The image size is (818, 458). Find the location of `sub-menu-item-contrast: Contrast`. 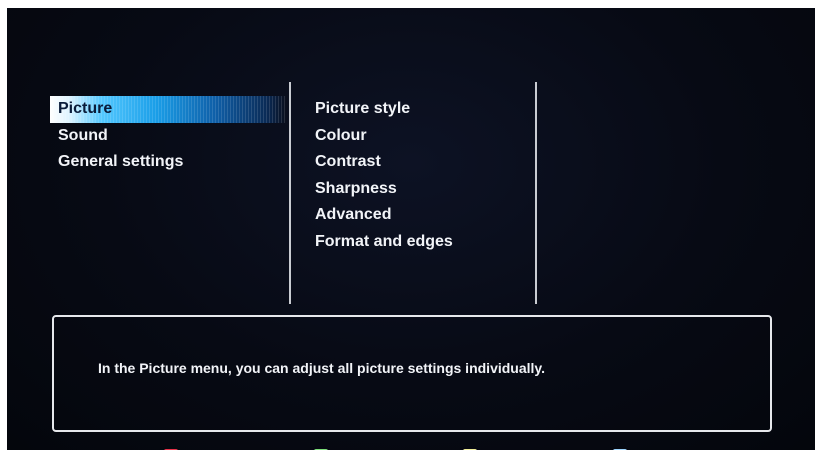

sub-menu-item-contrast: Contrast is located at coordinates (417, 162).